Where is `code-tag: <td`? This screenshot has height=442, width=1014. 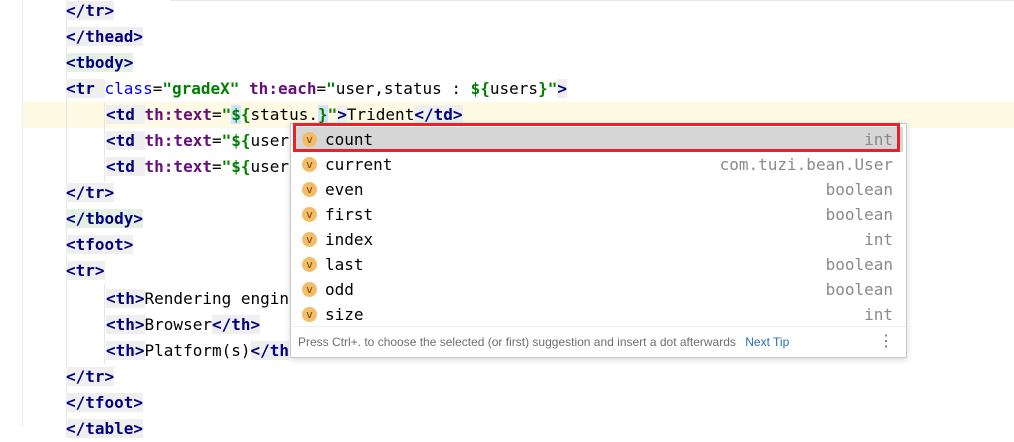 code-tag: <td is located at coordinates (125, 114).